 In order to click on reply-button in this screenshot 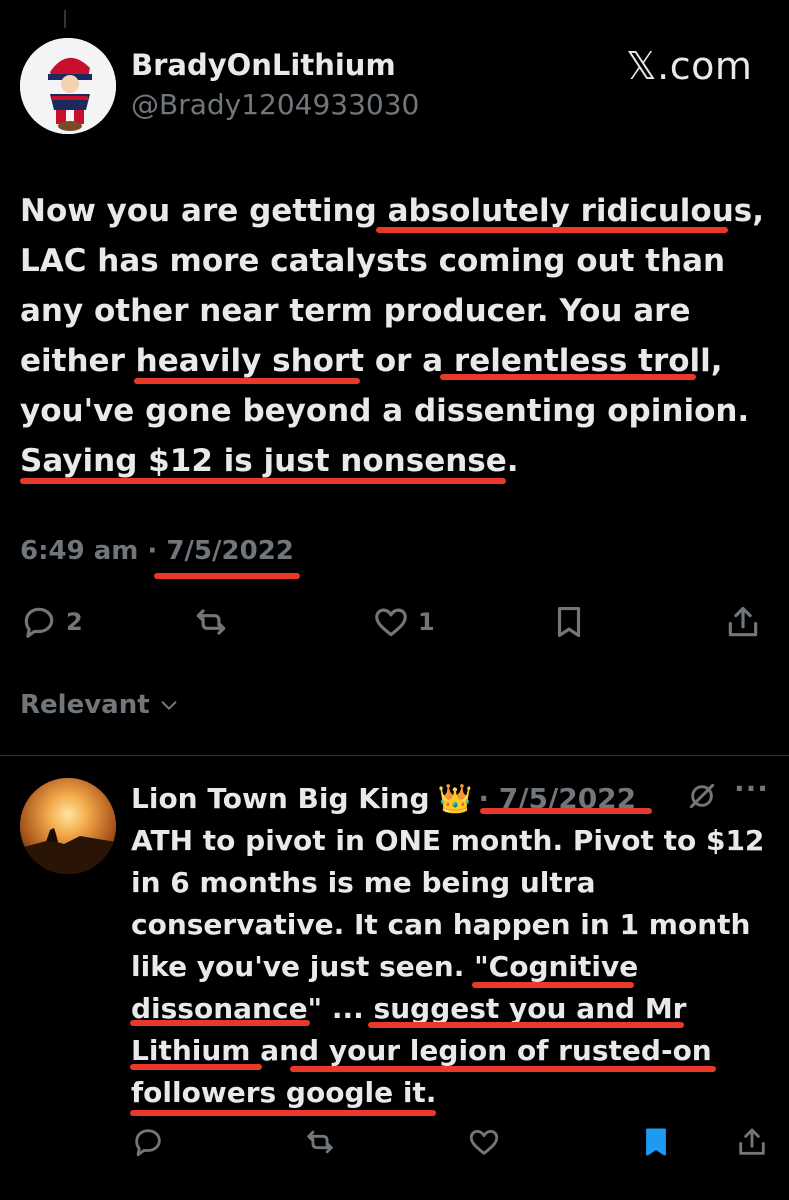, I will do `click(148, 1142)`.